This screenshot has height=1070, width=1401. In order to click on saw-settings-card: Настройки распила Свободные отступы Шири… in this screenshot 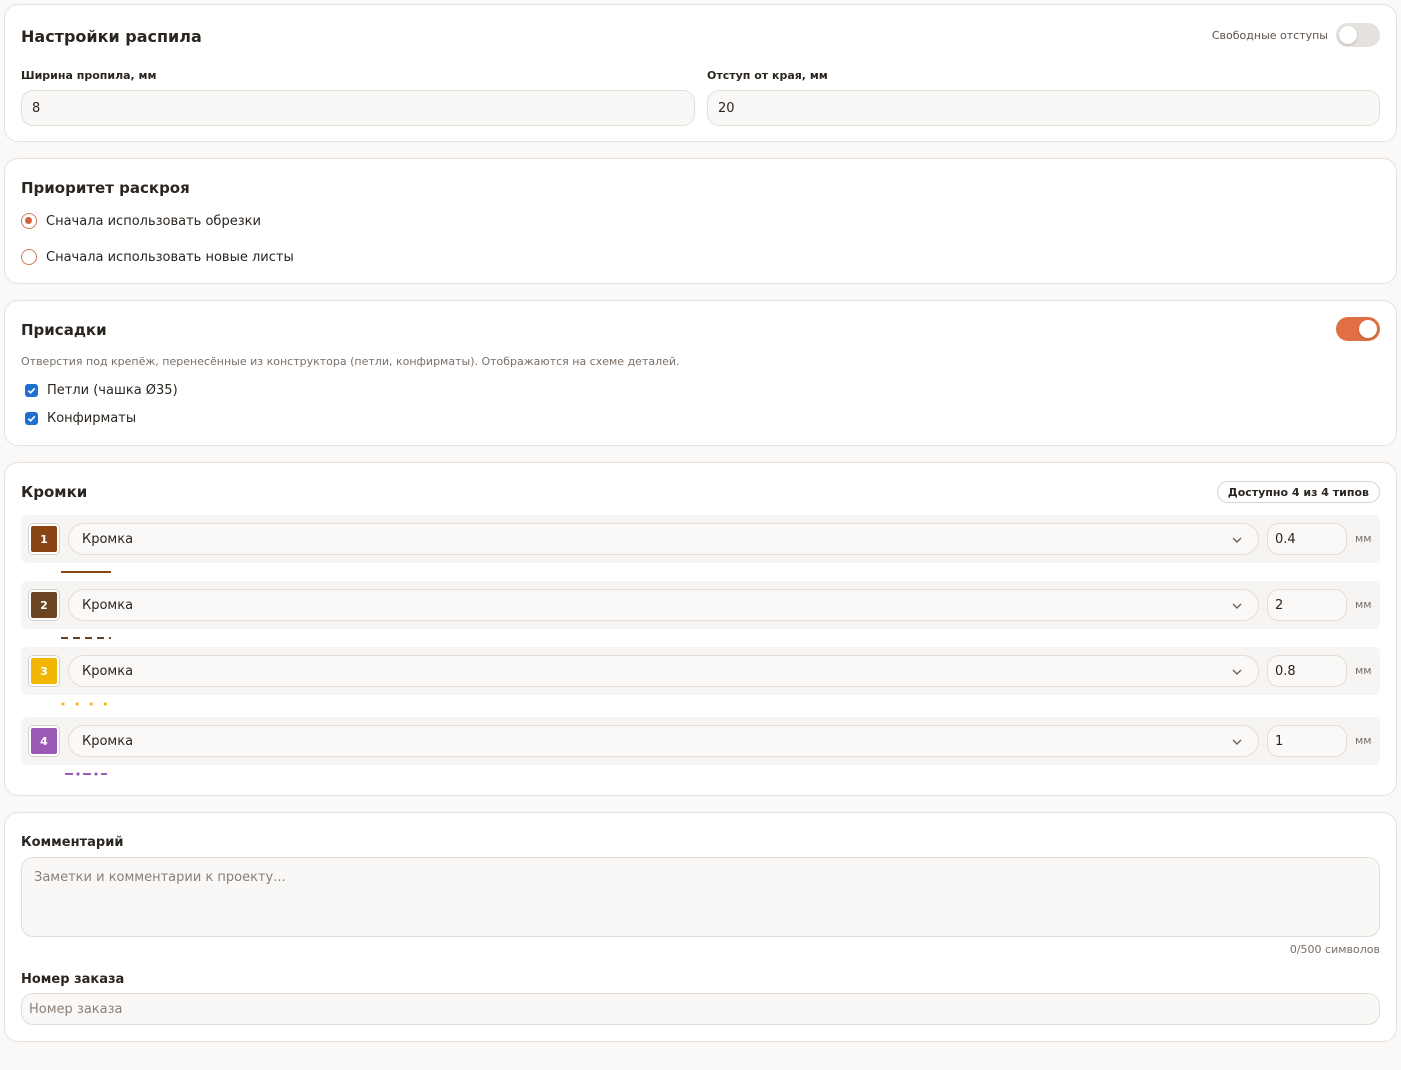, I will do `click(700, 73)`.